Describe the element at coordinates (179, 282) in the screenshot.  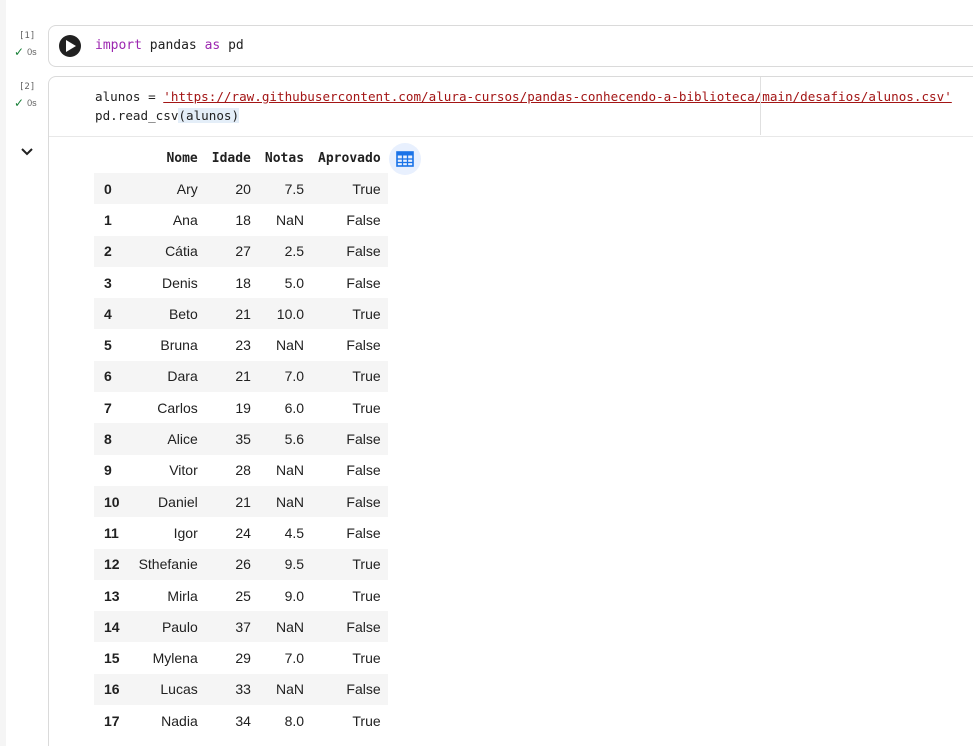
I see `table-cell: Denis` at that location.